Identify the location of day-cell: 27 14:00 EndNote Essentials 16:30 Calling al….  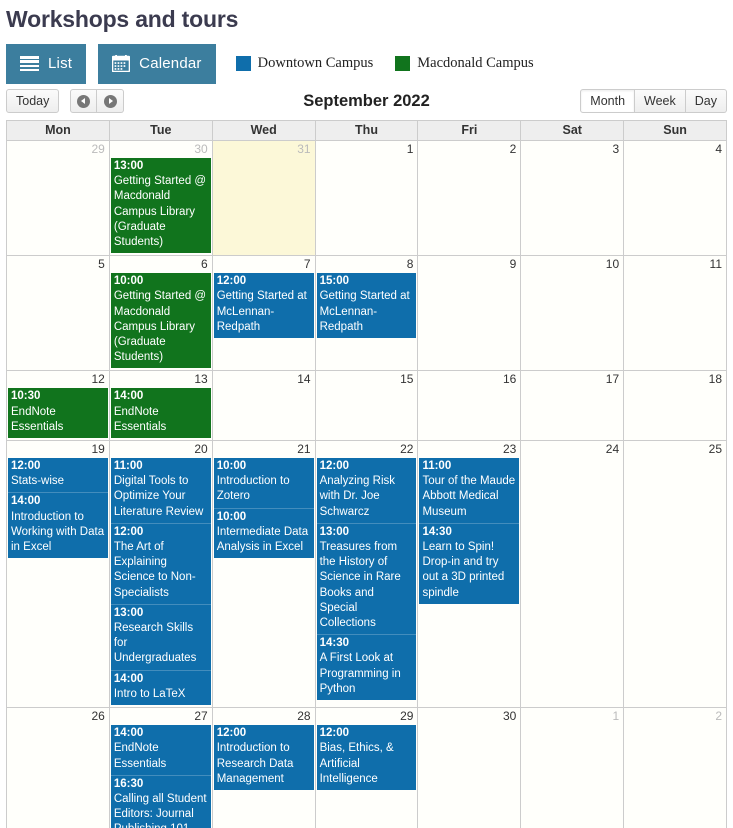
(161, 768).